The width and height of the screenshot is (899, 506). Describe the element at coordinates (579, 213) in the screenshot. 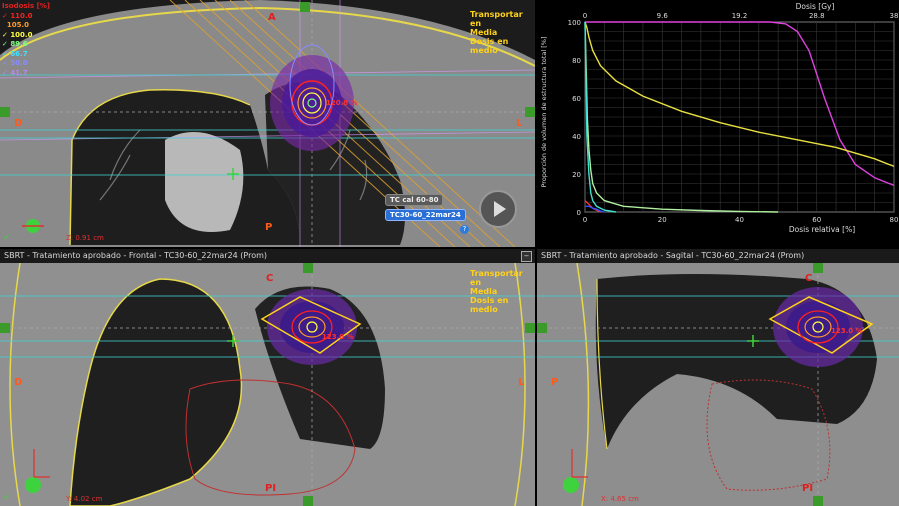

I see `dvh-y-tick-label: 0` at that location.